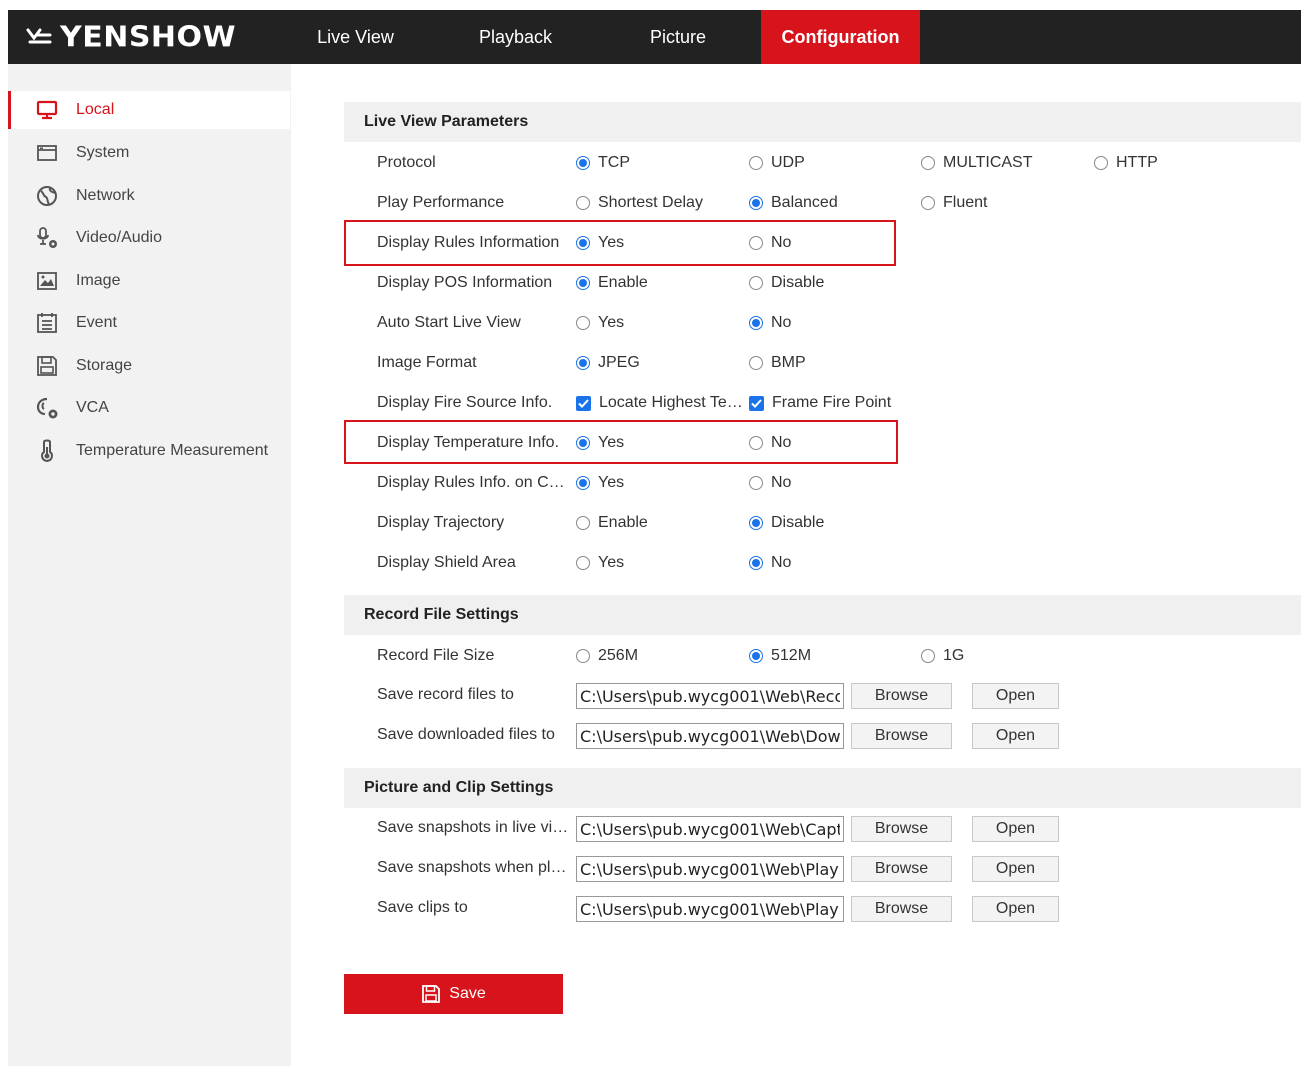 This screenshot has height=1066, width=1301. What do you see at coordinates (149, 196) in the screenshot?
I see `sidebar-item-network: Network` at bounding box center [149, 196].